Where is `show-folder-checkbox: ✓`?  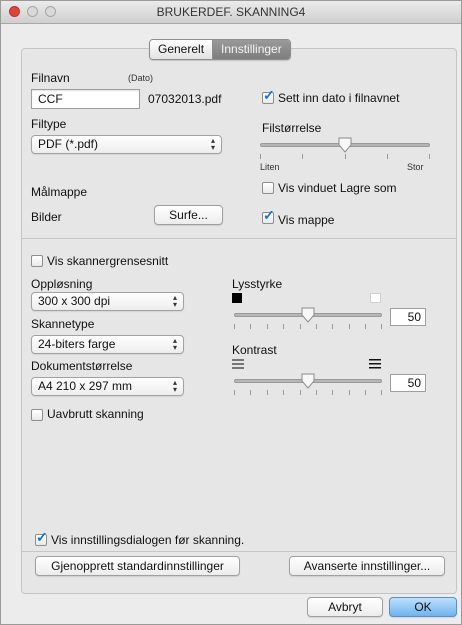 show-folder-checkbox: ✓ is located at coordinates (268, 216).